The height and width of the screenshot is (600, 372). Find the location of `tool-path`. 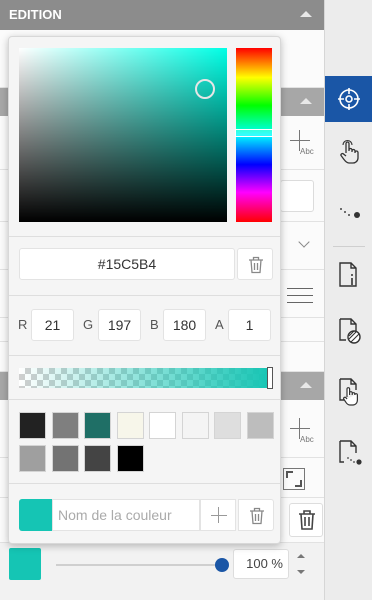

tool-path is located at coordinates (348, 213).